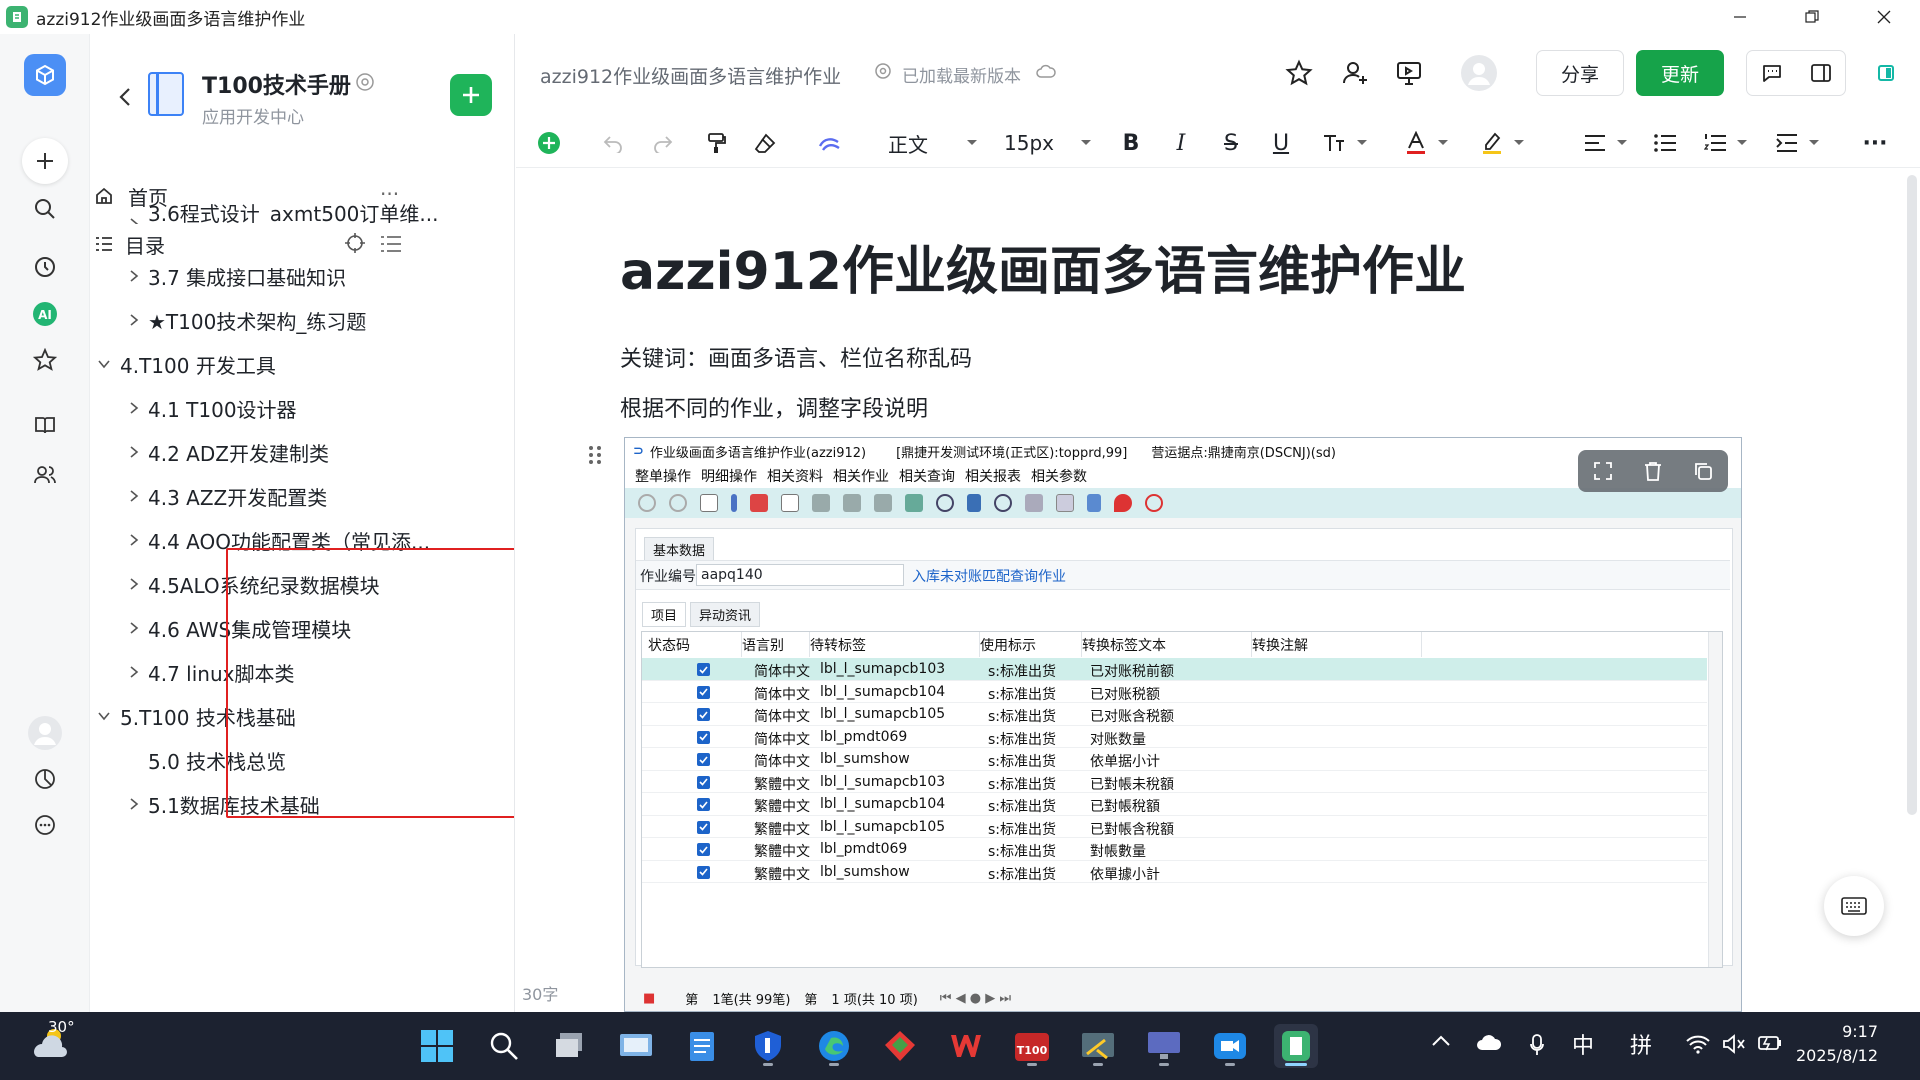 The width and height of the screenshot is (1920, 1080). What do you see at coordinates (45, 425) in the screenshot?
I see `knowledge-book-icon` at bounding box center [45, 425].